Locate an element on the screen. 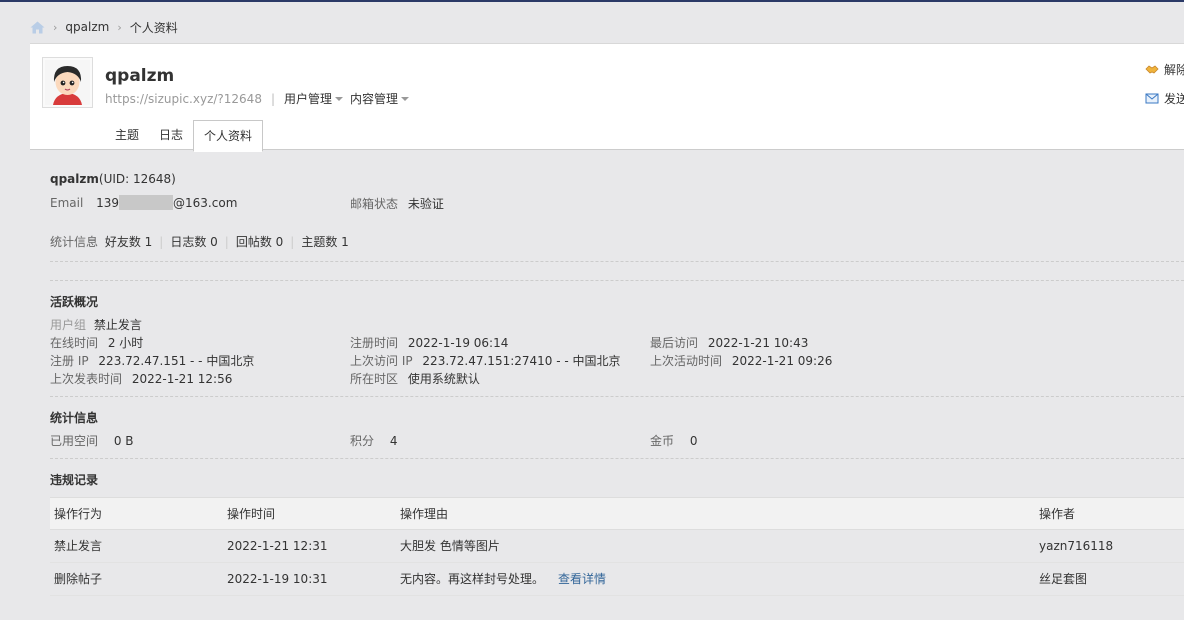 Image resolution: width=1184 pixels, height=620 pixels. stats-summary-label: 统计信息 is located at coordinates (74, 242).